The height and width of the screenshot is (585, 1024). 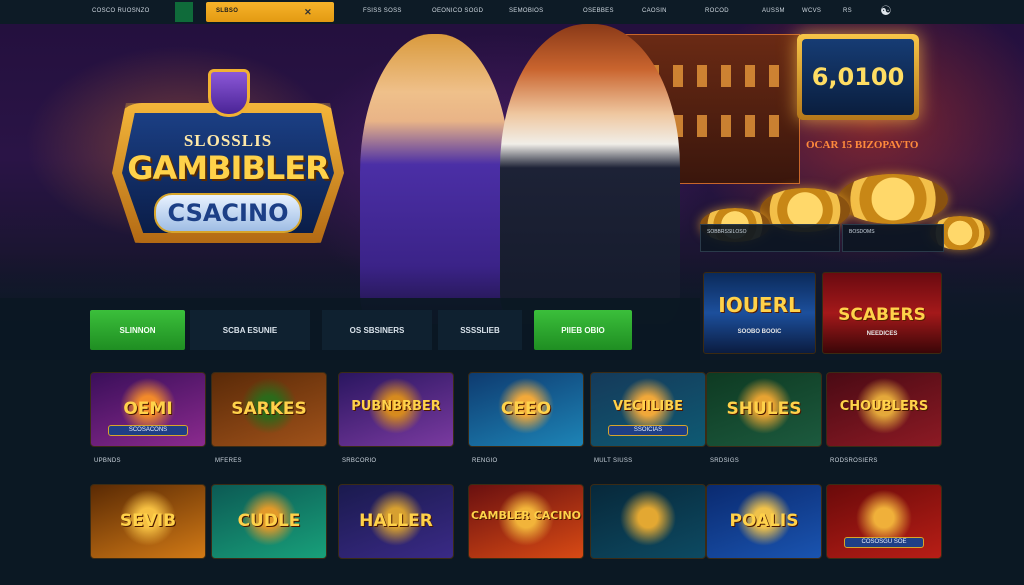 What do you see at coordinates (148, 430) in the screenshot?
I see `game-subtitle: SCOSACONS` at bounding box center [148, 430].